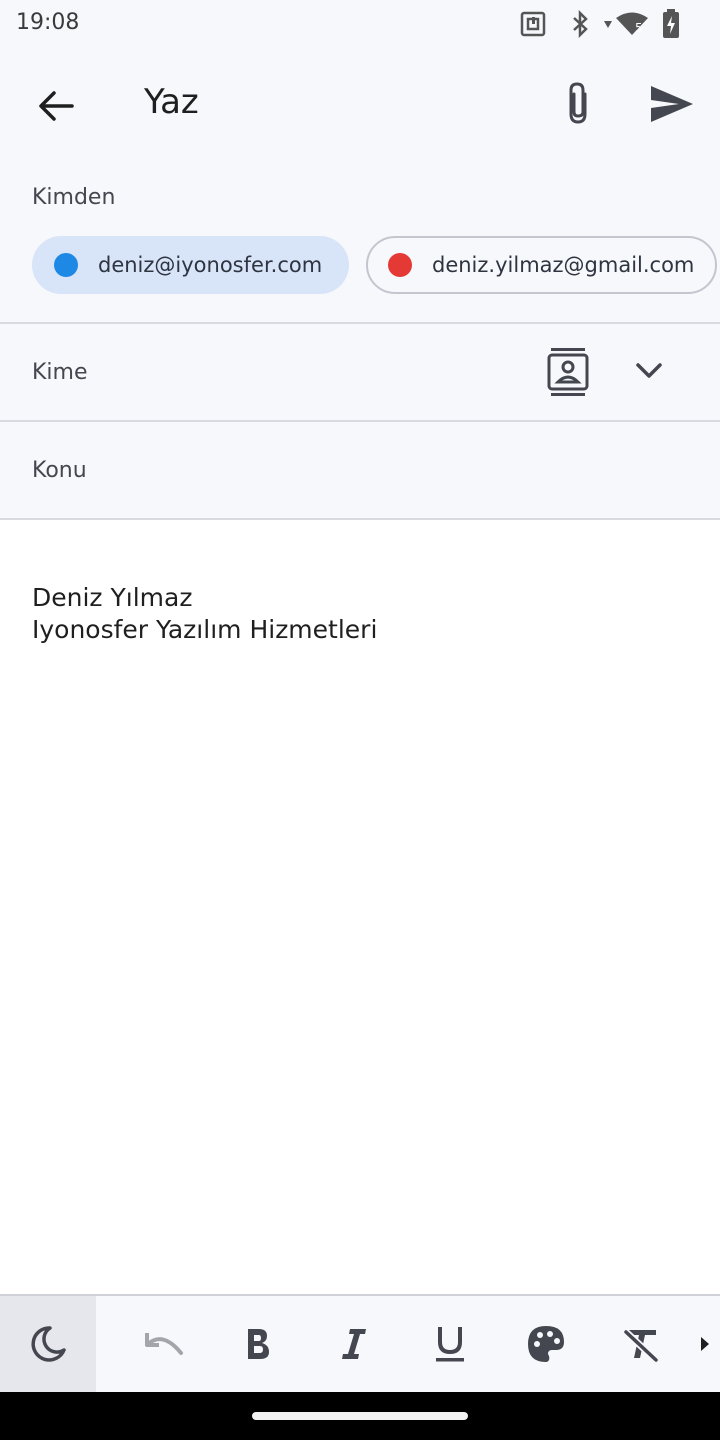 This screenshot has height=1440, width=720. I want to click on palette-icon, so click(546, 1344).